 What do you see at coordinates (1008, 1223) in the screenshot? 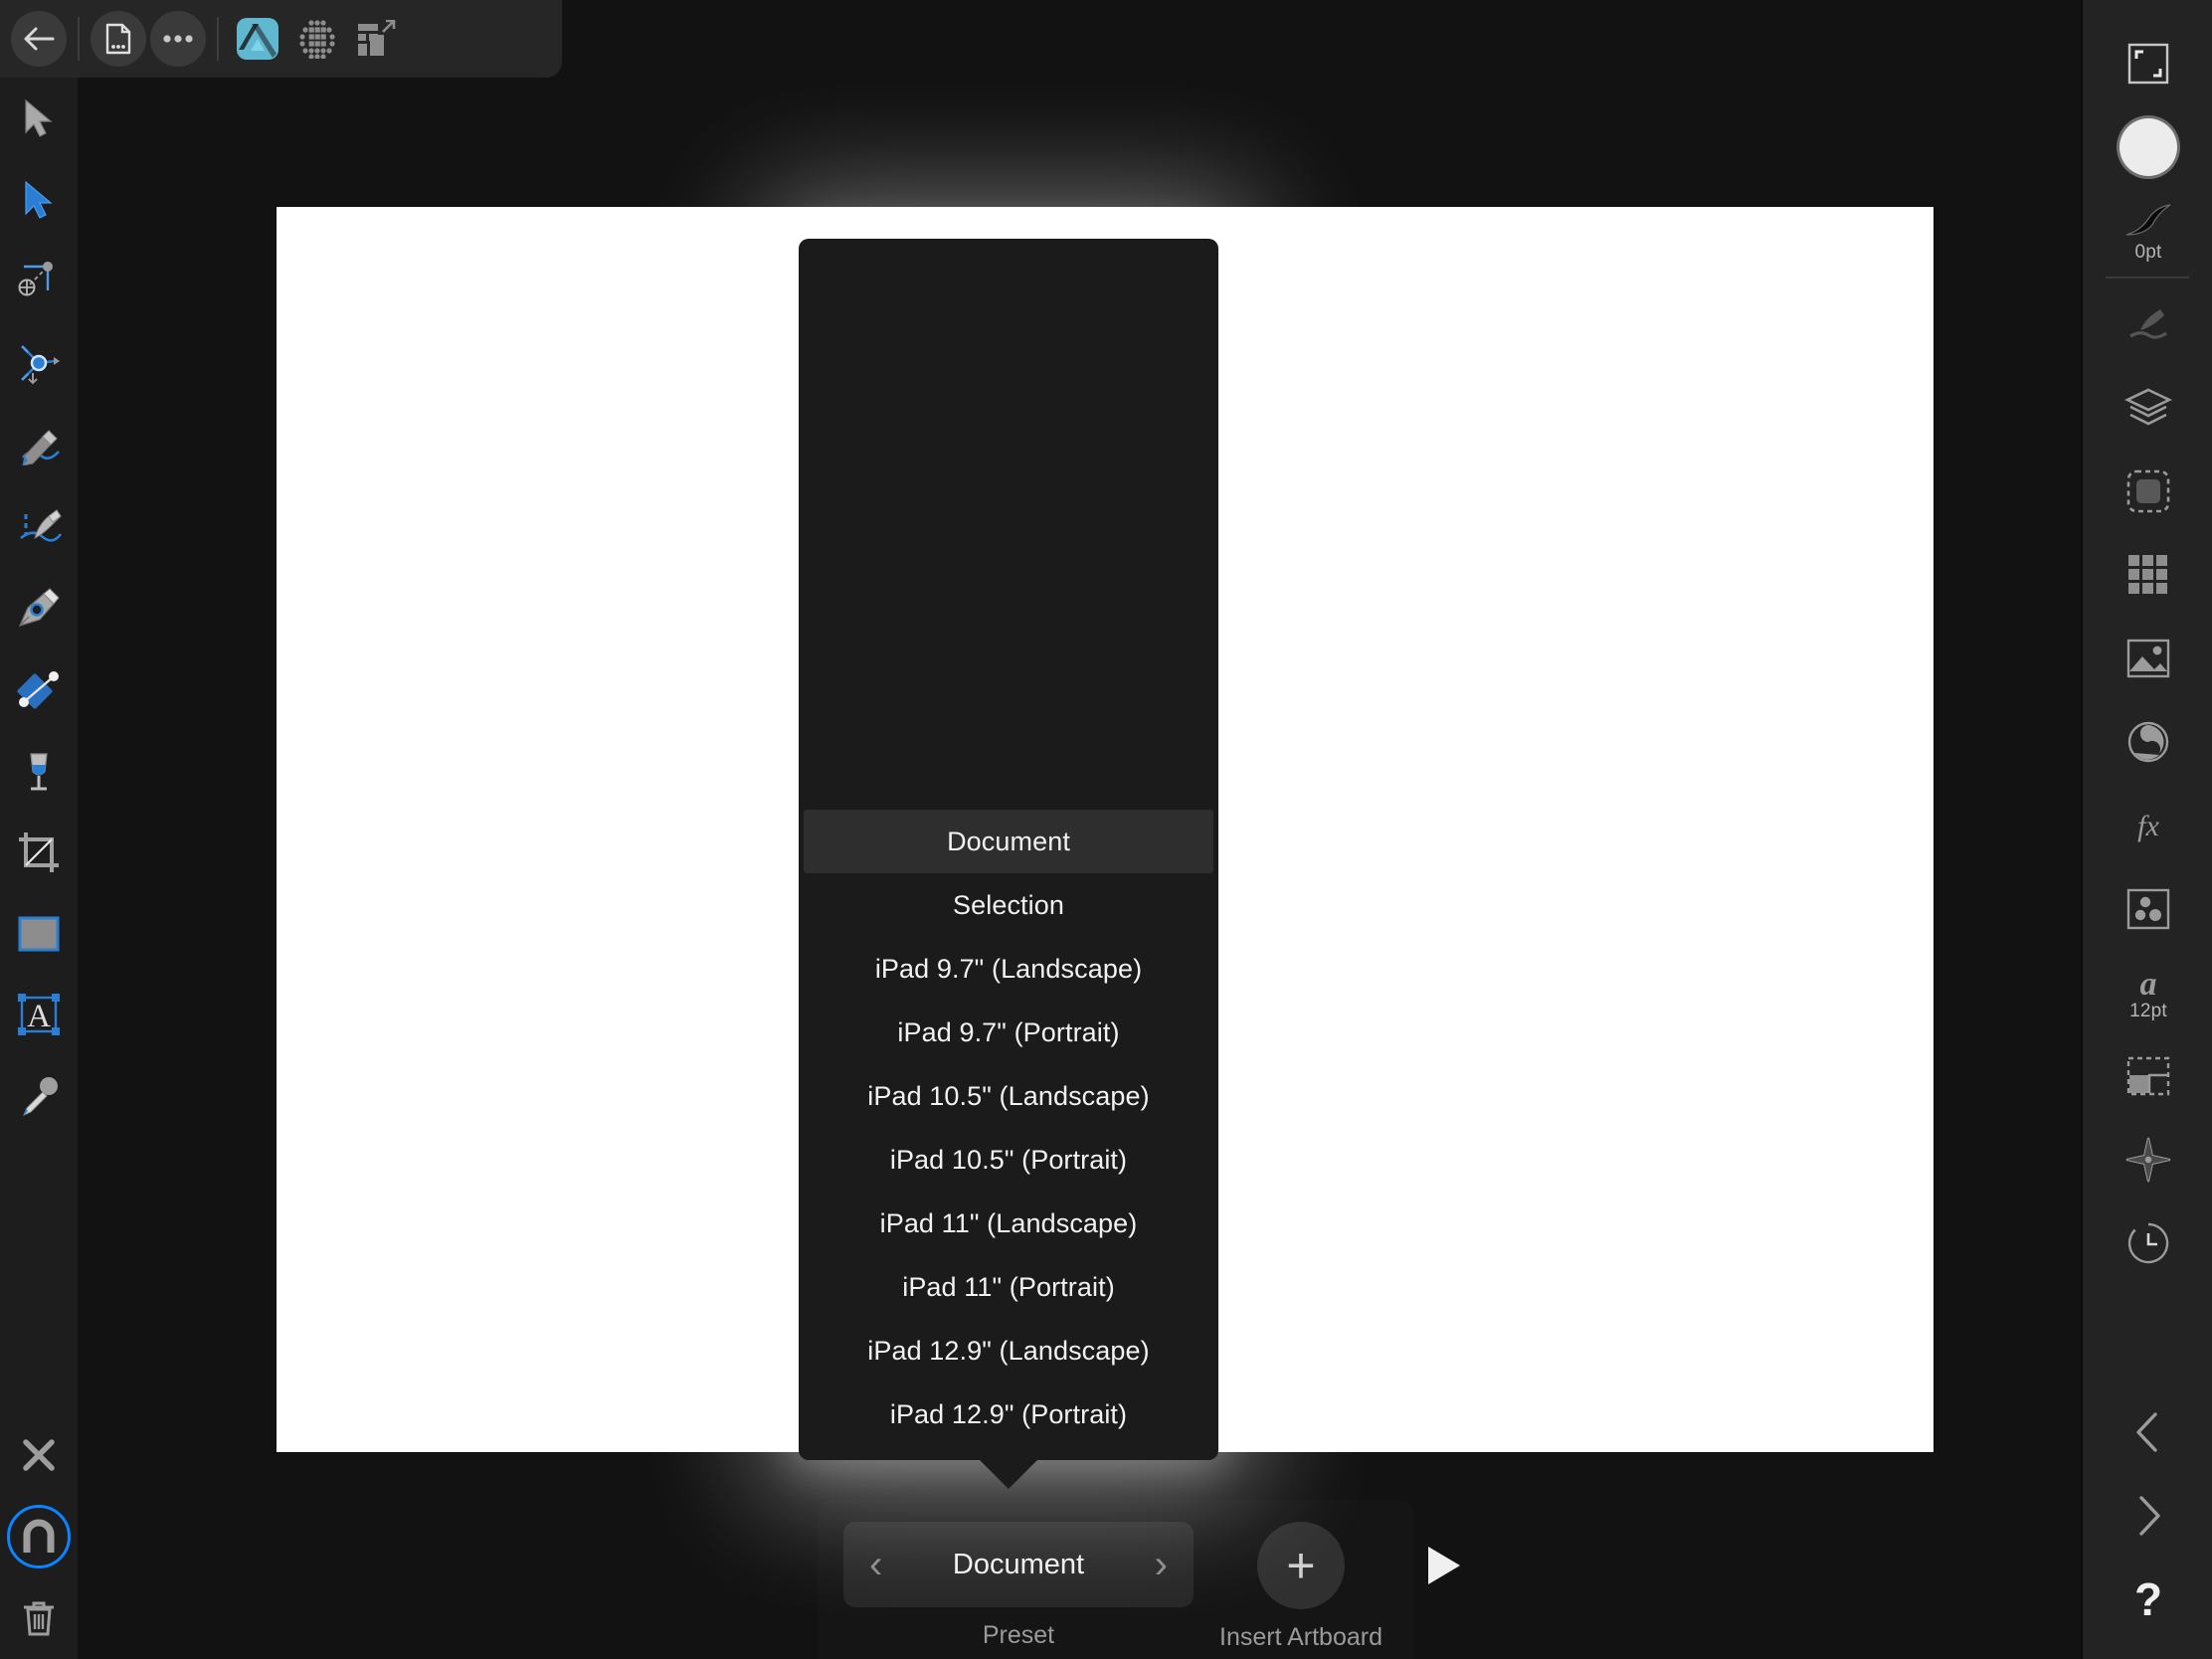
I see `menu-item: iPad 11" (Landscape)` at bounding box center [1008, 1223].